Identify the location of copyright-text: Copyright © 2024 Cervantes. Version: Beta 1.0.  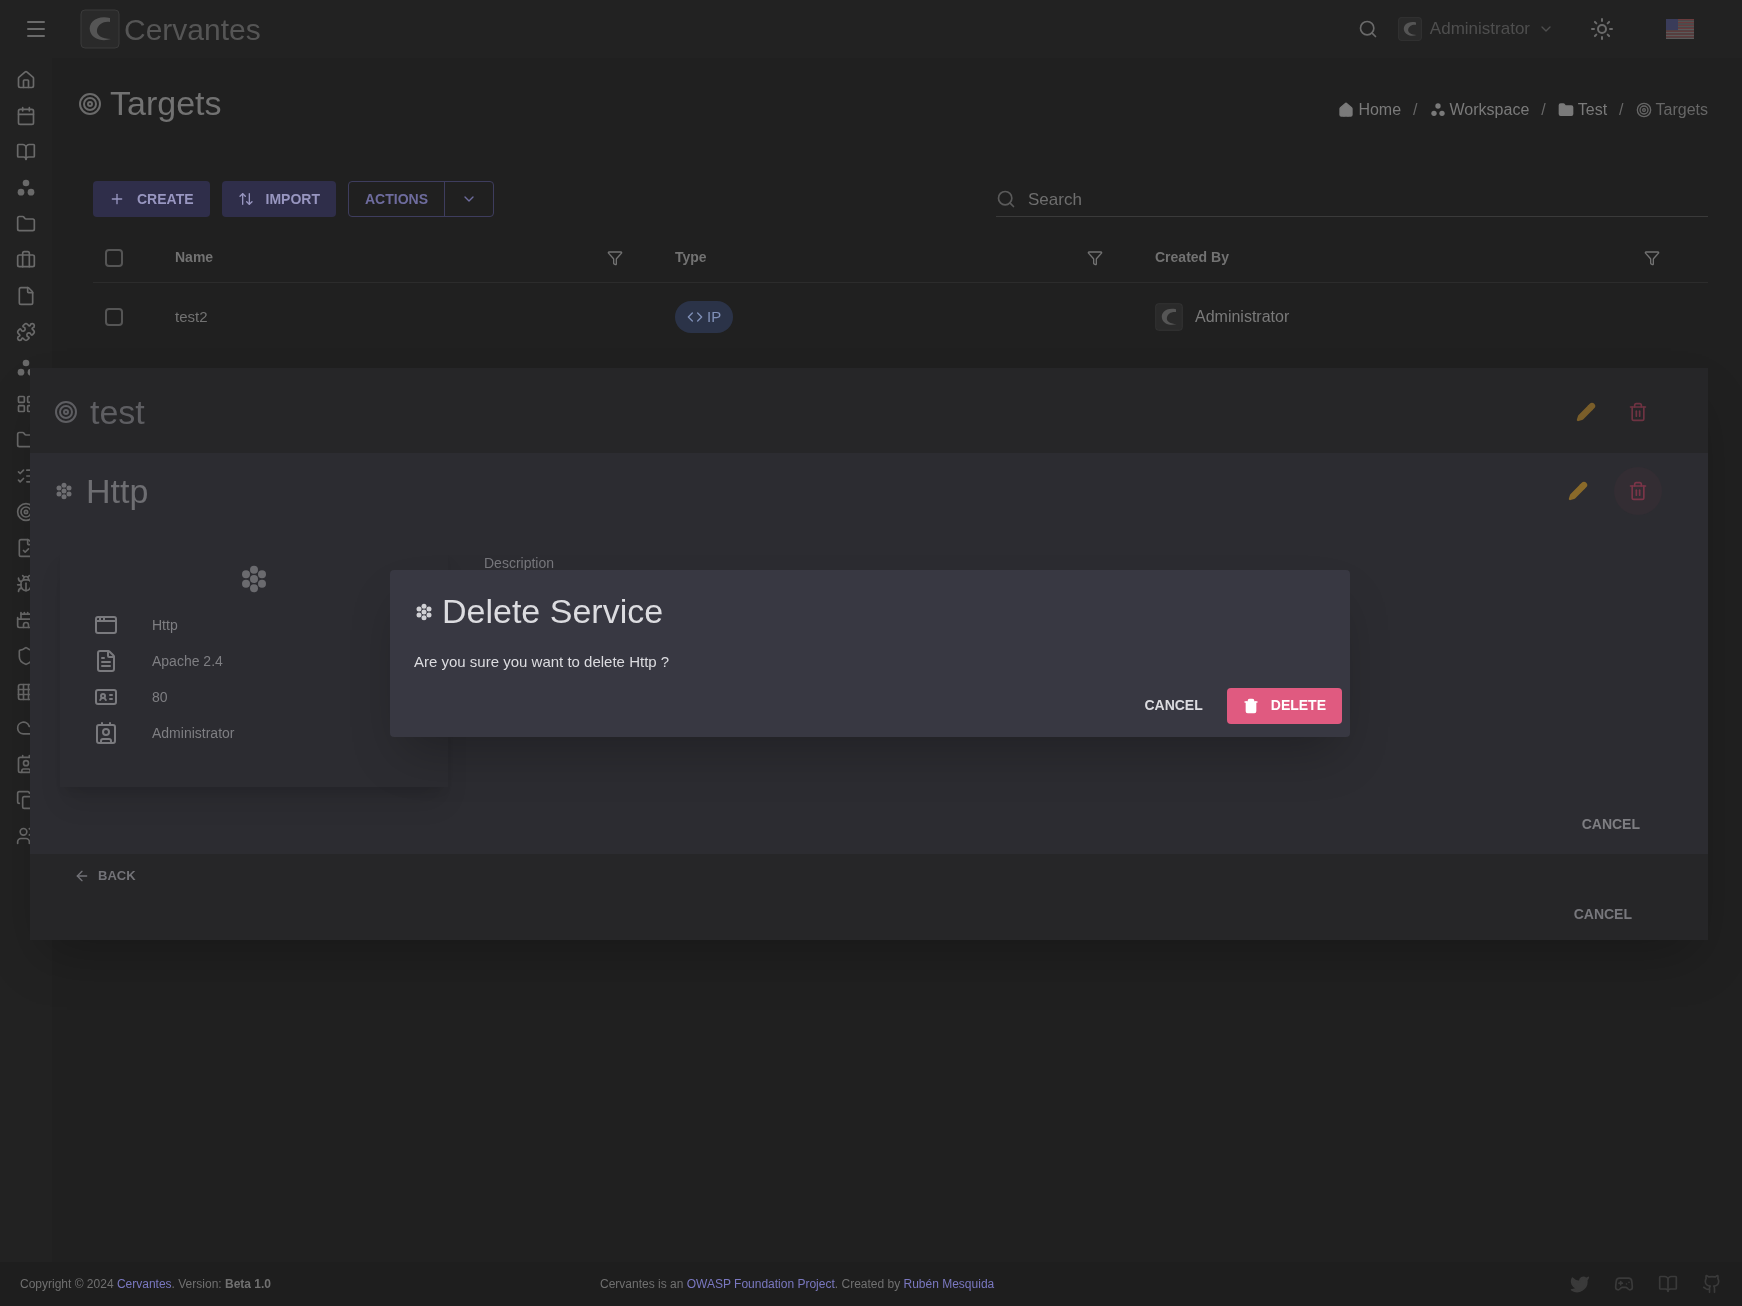
(146, 1284).